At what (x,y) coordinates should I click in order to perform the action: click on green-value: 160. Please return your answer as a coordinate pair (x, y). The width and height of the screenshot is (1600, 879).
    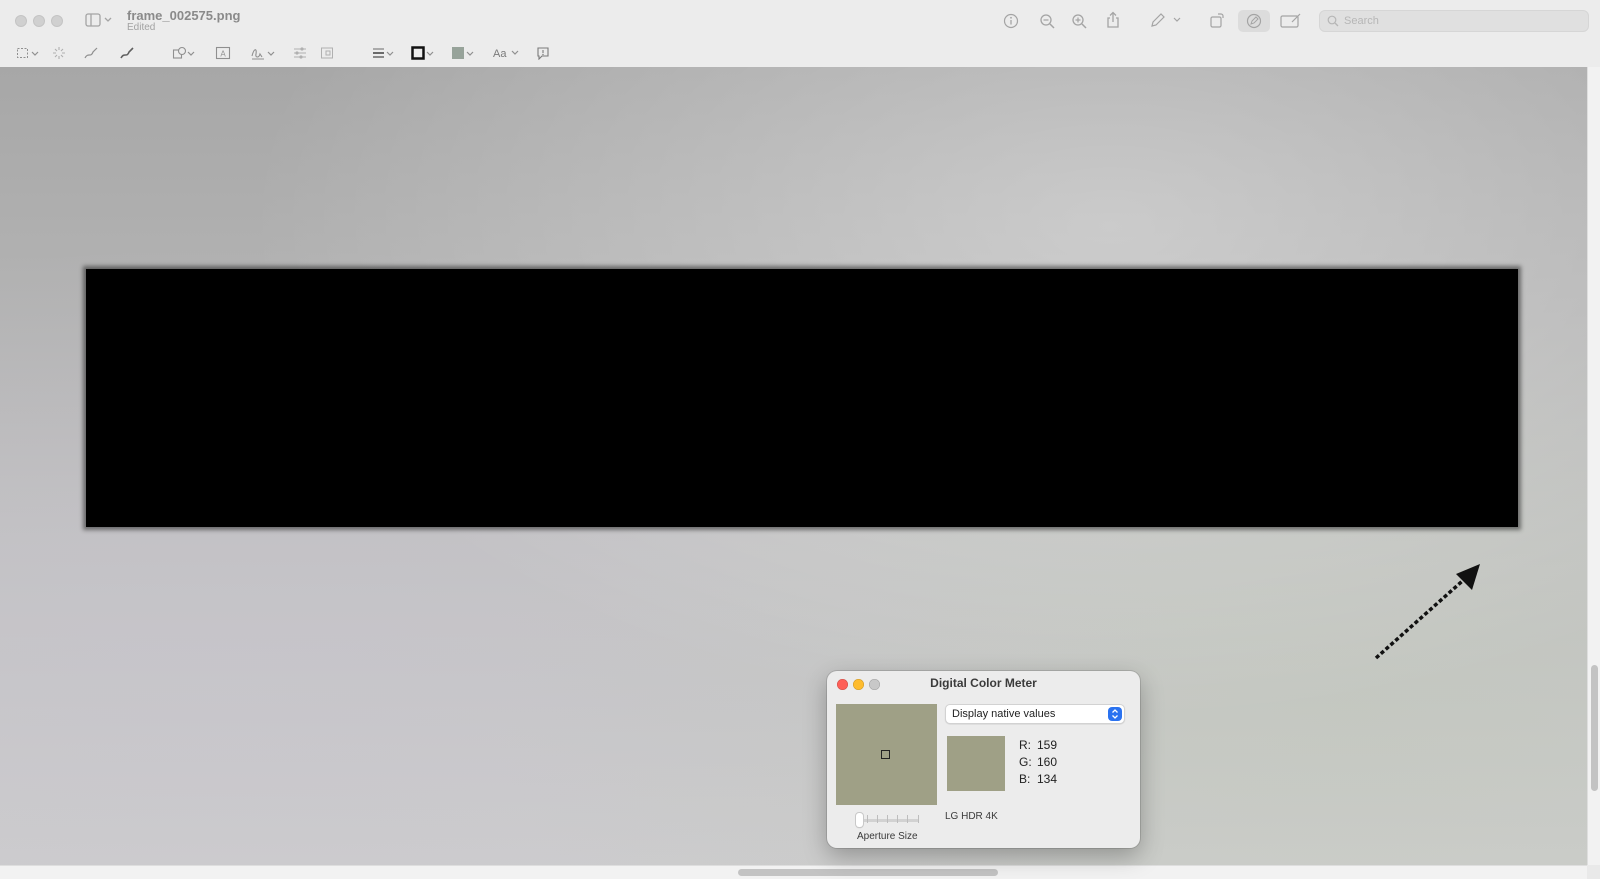
    Looking at the image, I should click on (1047, 762).